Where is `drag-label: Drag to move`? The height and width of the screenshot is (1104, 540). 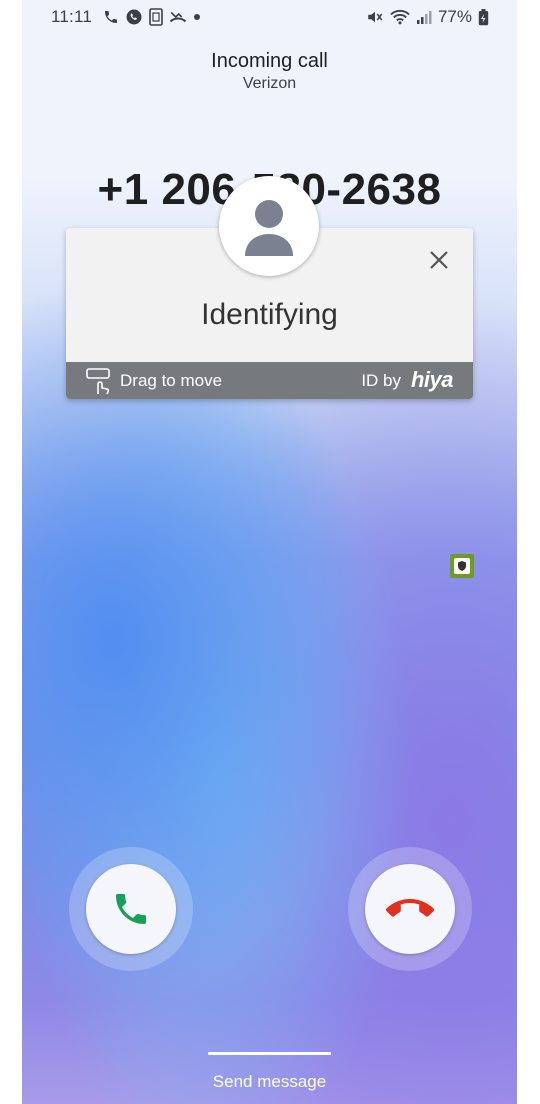 drag-label: Drag to move is located at coordinates (171, 380).